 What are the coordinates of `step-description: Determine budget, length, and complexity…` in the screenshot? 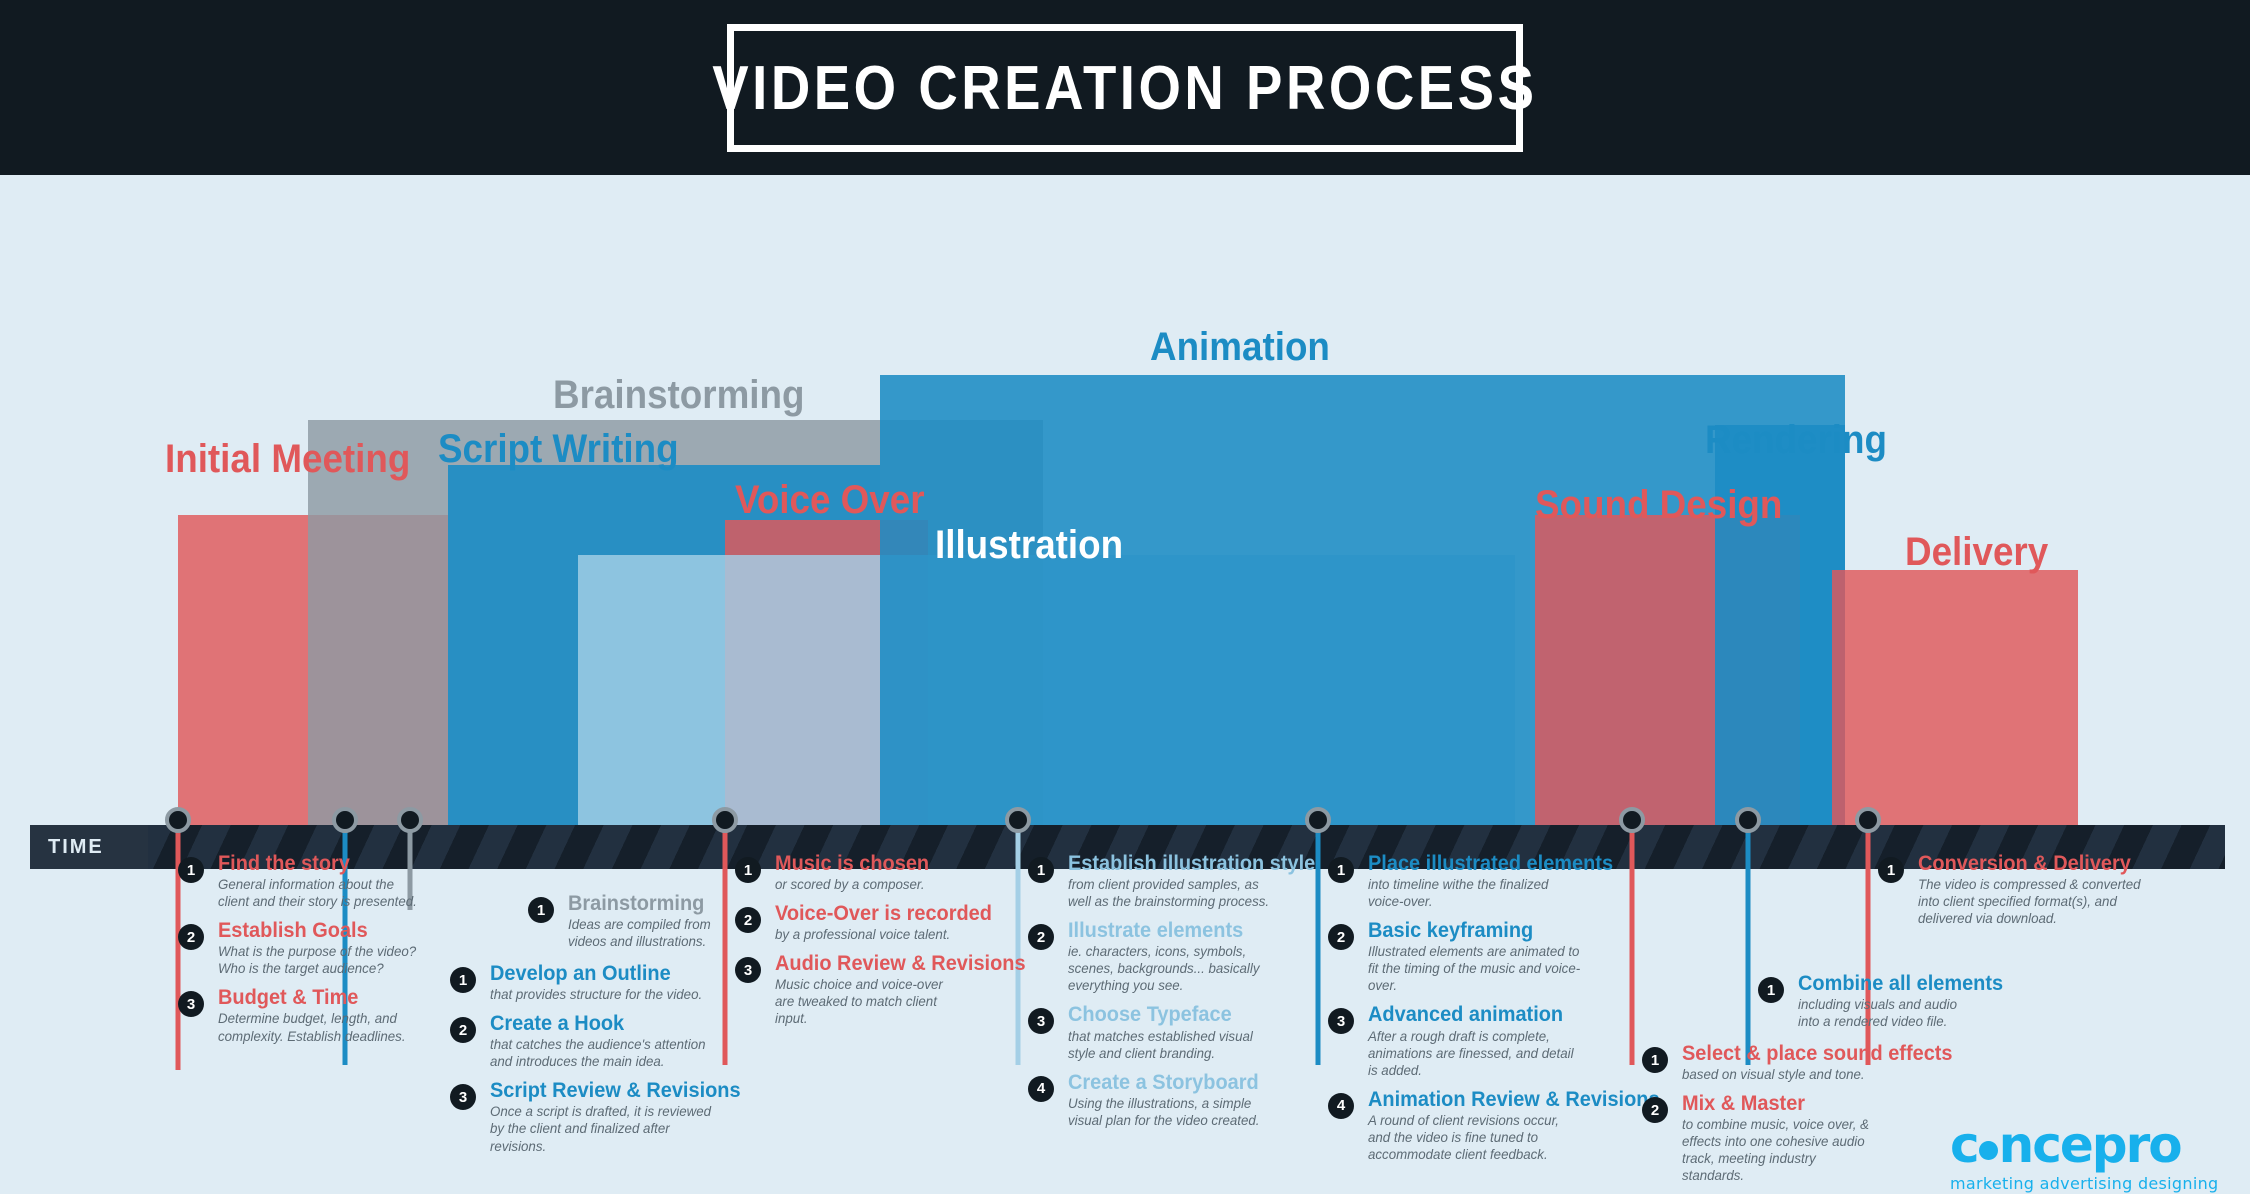 It's located at (312, 1027).